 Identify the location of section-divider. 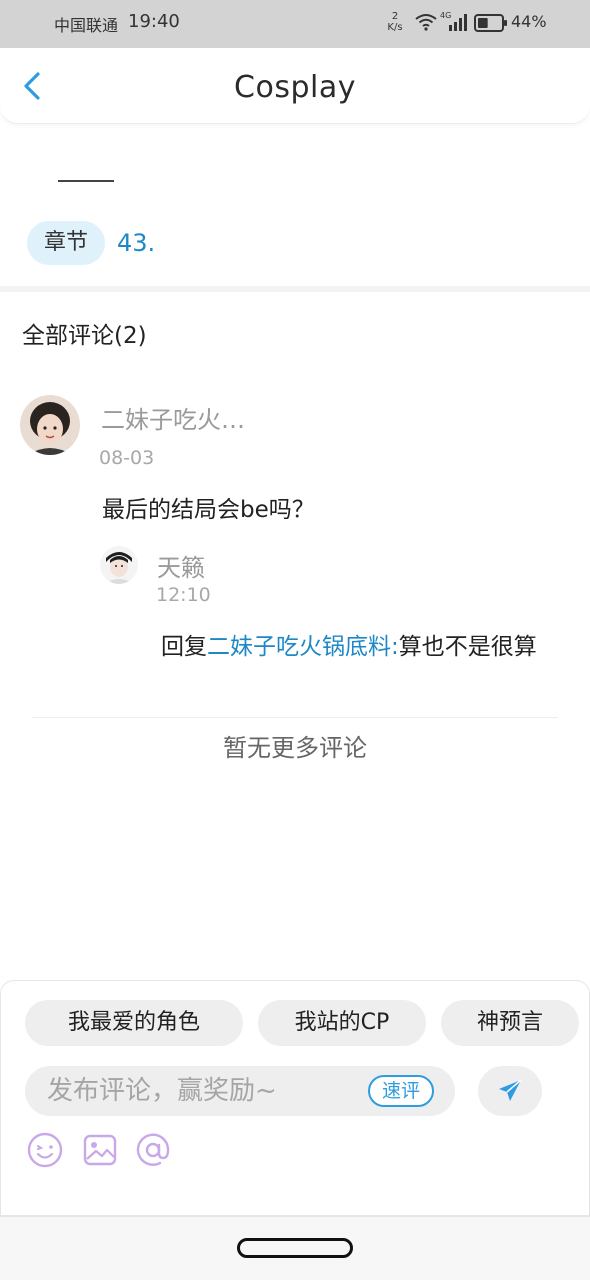
(295, 289).